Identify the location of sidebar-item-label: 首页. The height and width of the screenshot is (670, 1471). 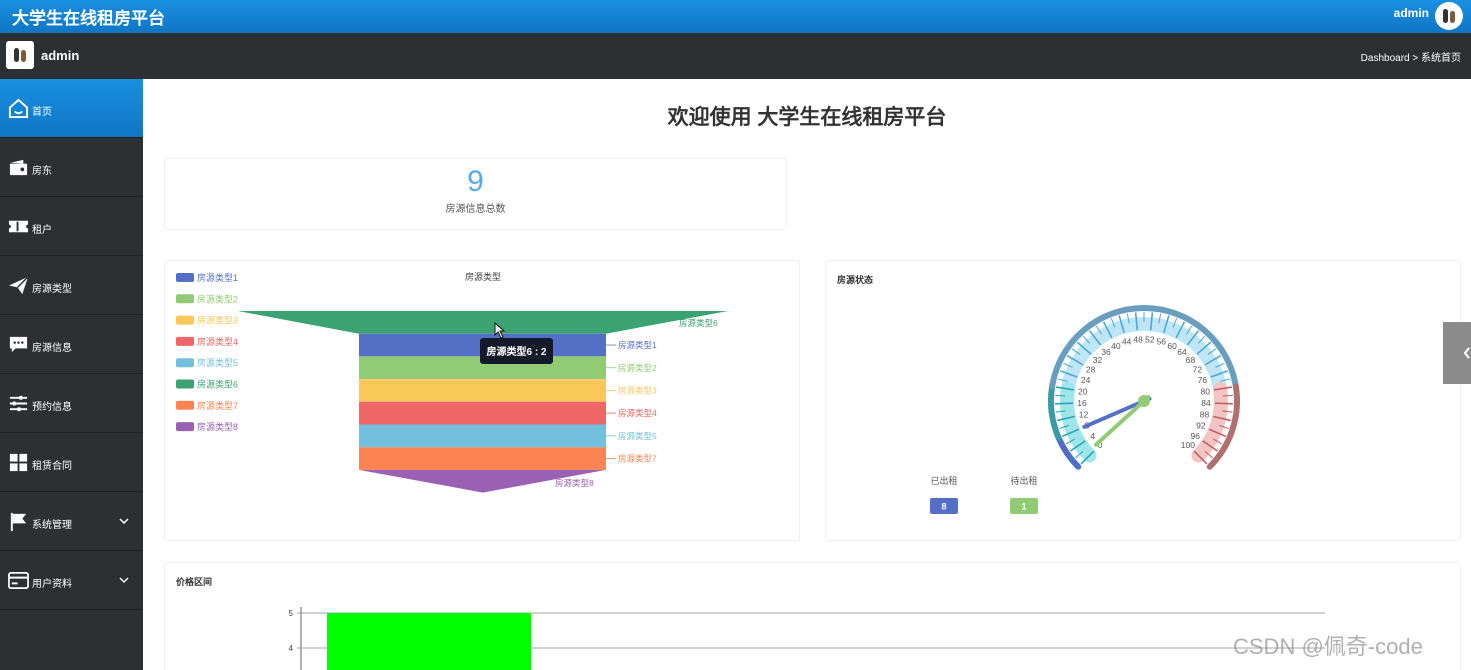
(42, 112).